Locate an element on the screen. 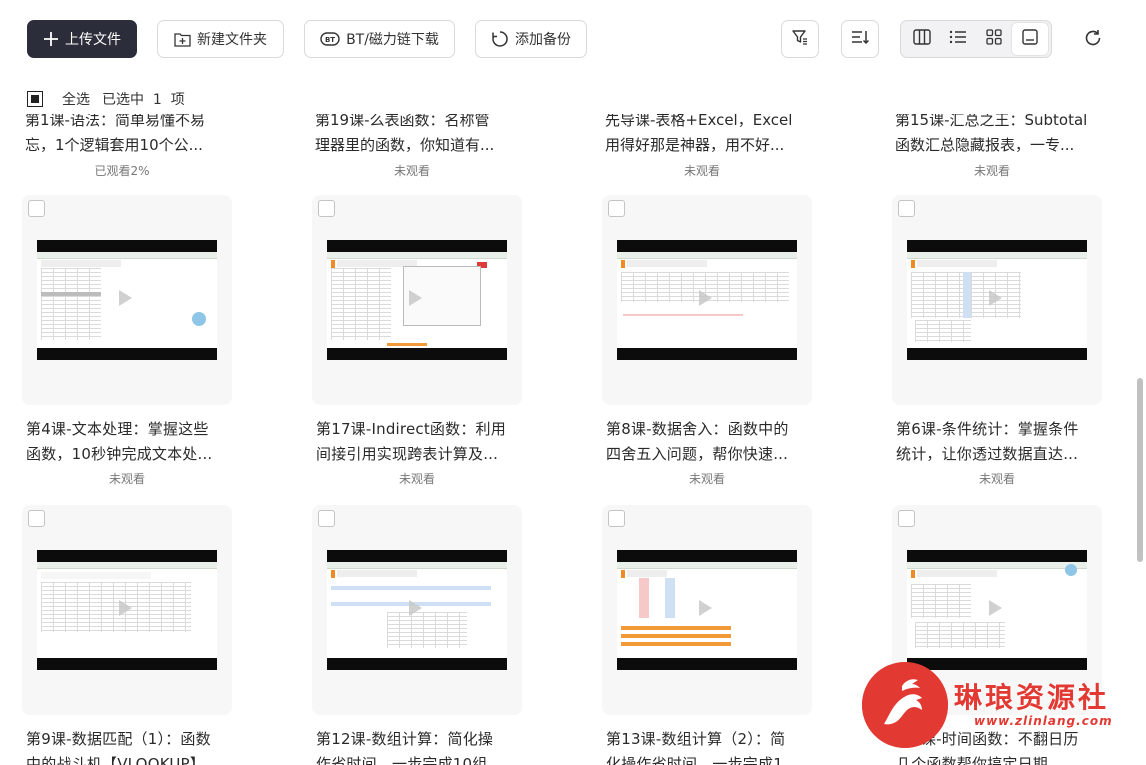 This screenshot has width=1146, height=765. watch-status: 已观看2% is located at coordinates (122, 171).